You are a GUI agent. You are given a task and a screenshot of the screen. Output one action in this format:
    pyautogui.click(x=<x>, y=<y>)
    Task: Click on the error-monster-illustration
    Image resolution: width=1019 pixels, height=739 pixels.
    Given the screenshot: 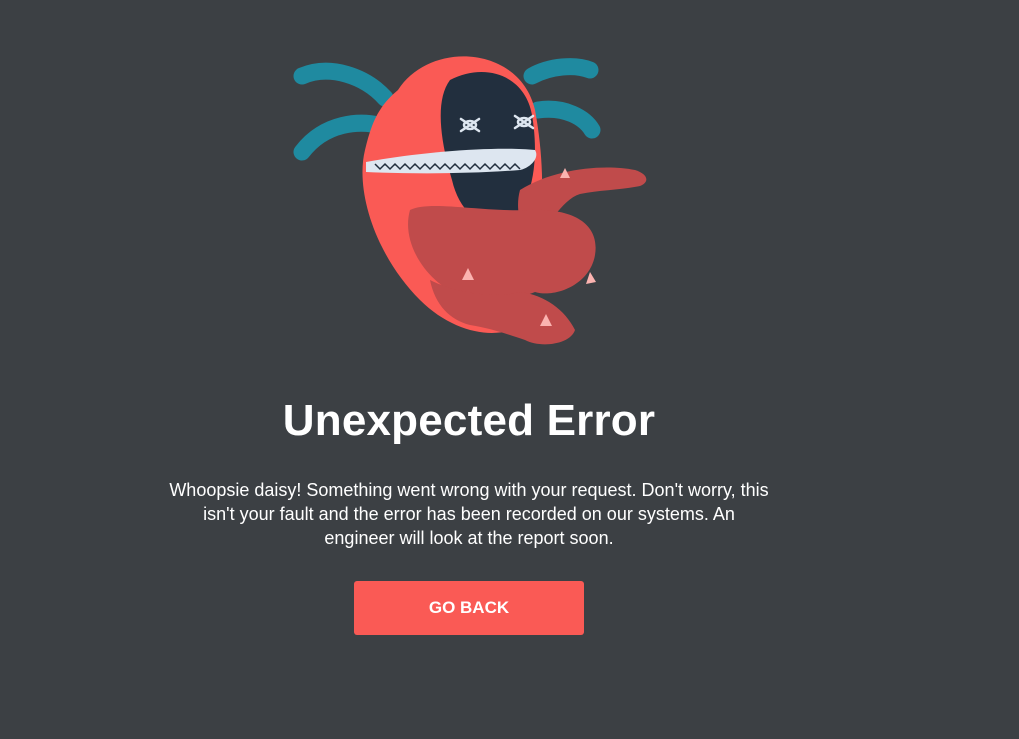 What is the action you would take?
    pyautogui.click(x=470, y=200)
    